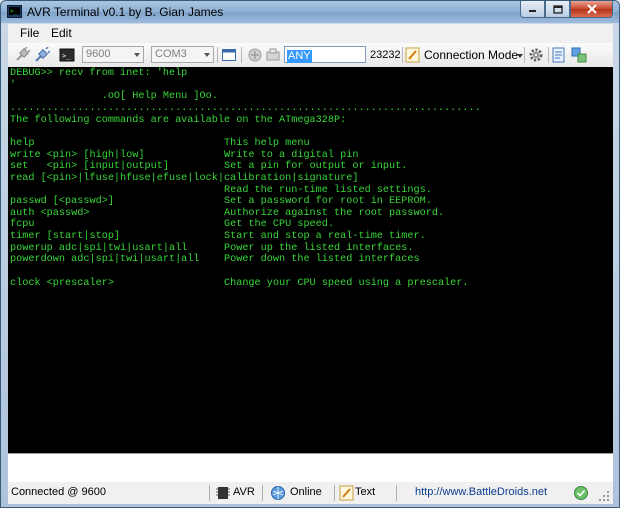 The width and height of the screenshot is (620, 508). Describe the element at coordinates (244, 492) in the screenshot. I see `device-status: AVR` at that location.